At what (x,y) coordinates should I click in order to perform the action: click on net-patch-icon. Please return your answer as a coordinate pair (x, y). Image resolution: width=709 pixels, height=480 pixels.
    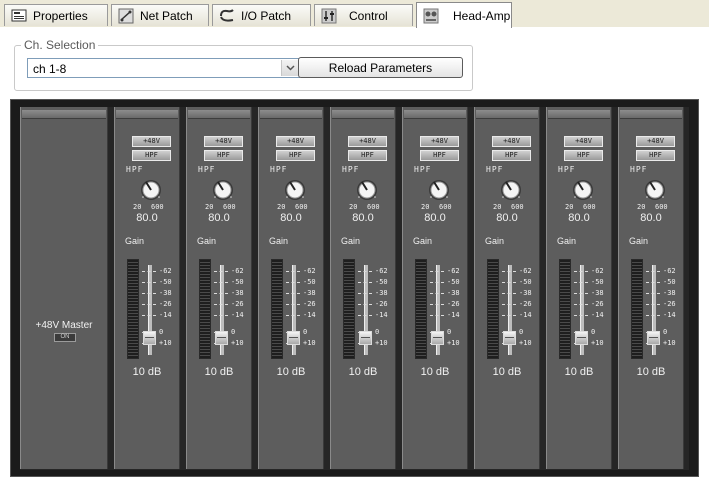
    Looking at the image, I should click on (126, 16).